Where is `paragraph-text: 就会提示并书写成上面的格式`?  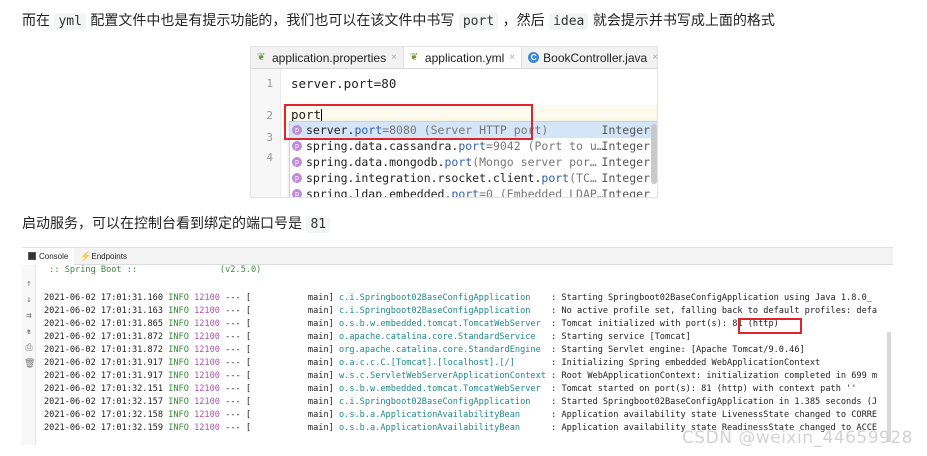 paragraph-text: 就会提示并书写成上面的格式 is located at coordinates (681, 21).